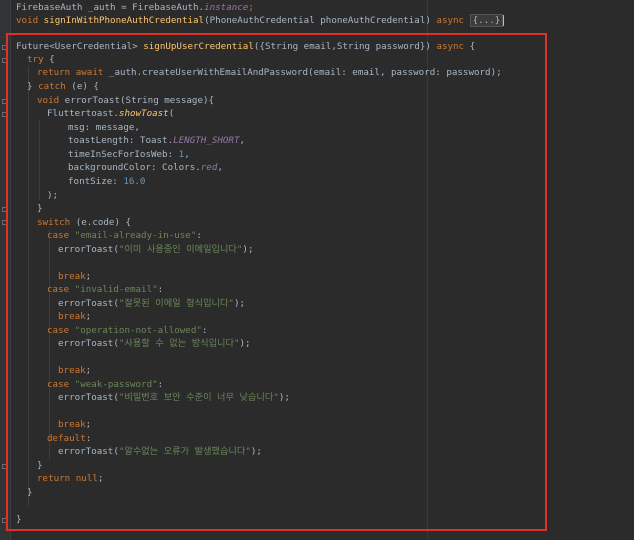 Image resolution: width=634 pixels, height=540 pixels. Describe the element at coordinates (504, 20) in the screenshot. I see `text-cursor` at that location.